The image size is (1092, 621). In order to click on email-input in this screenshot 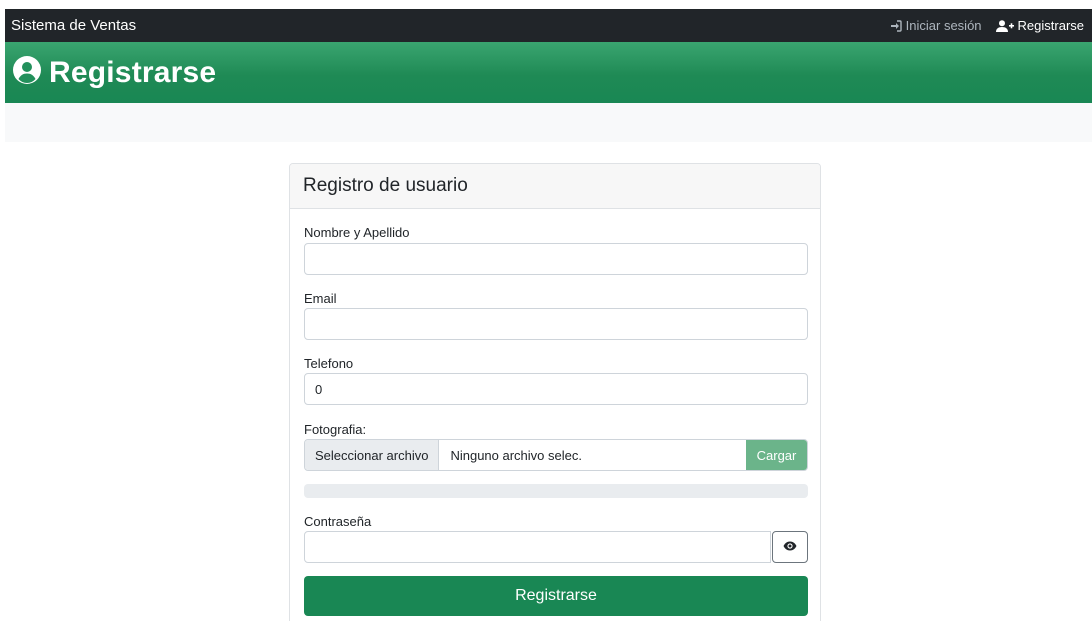, I will do `click(556, 324)`.